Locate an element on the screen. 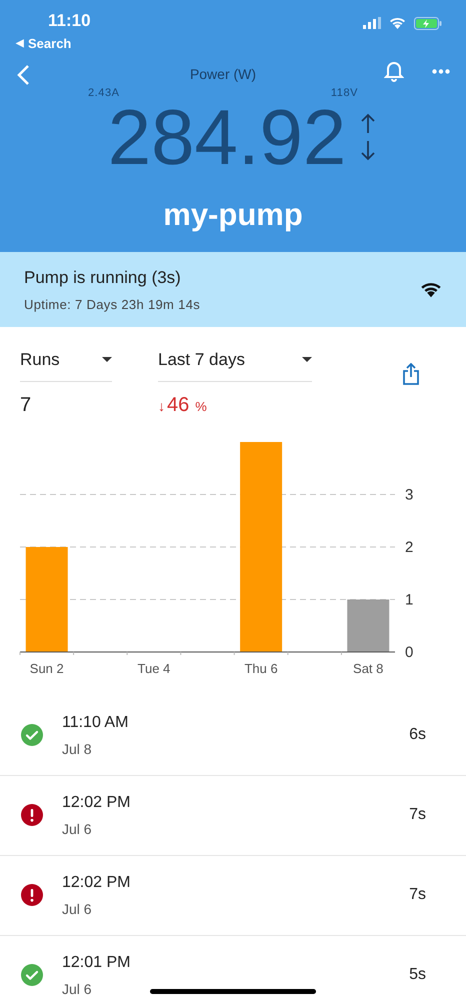  runs-count: 7 is located at coordinates (26, 405).